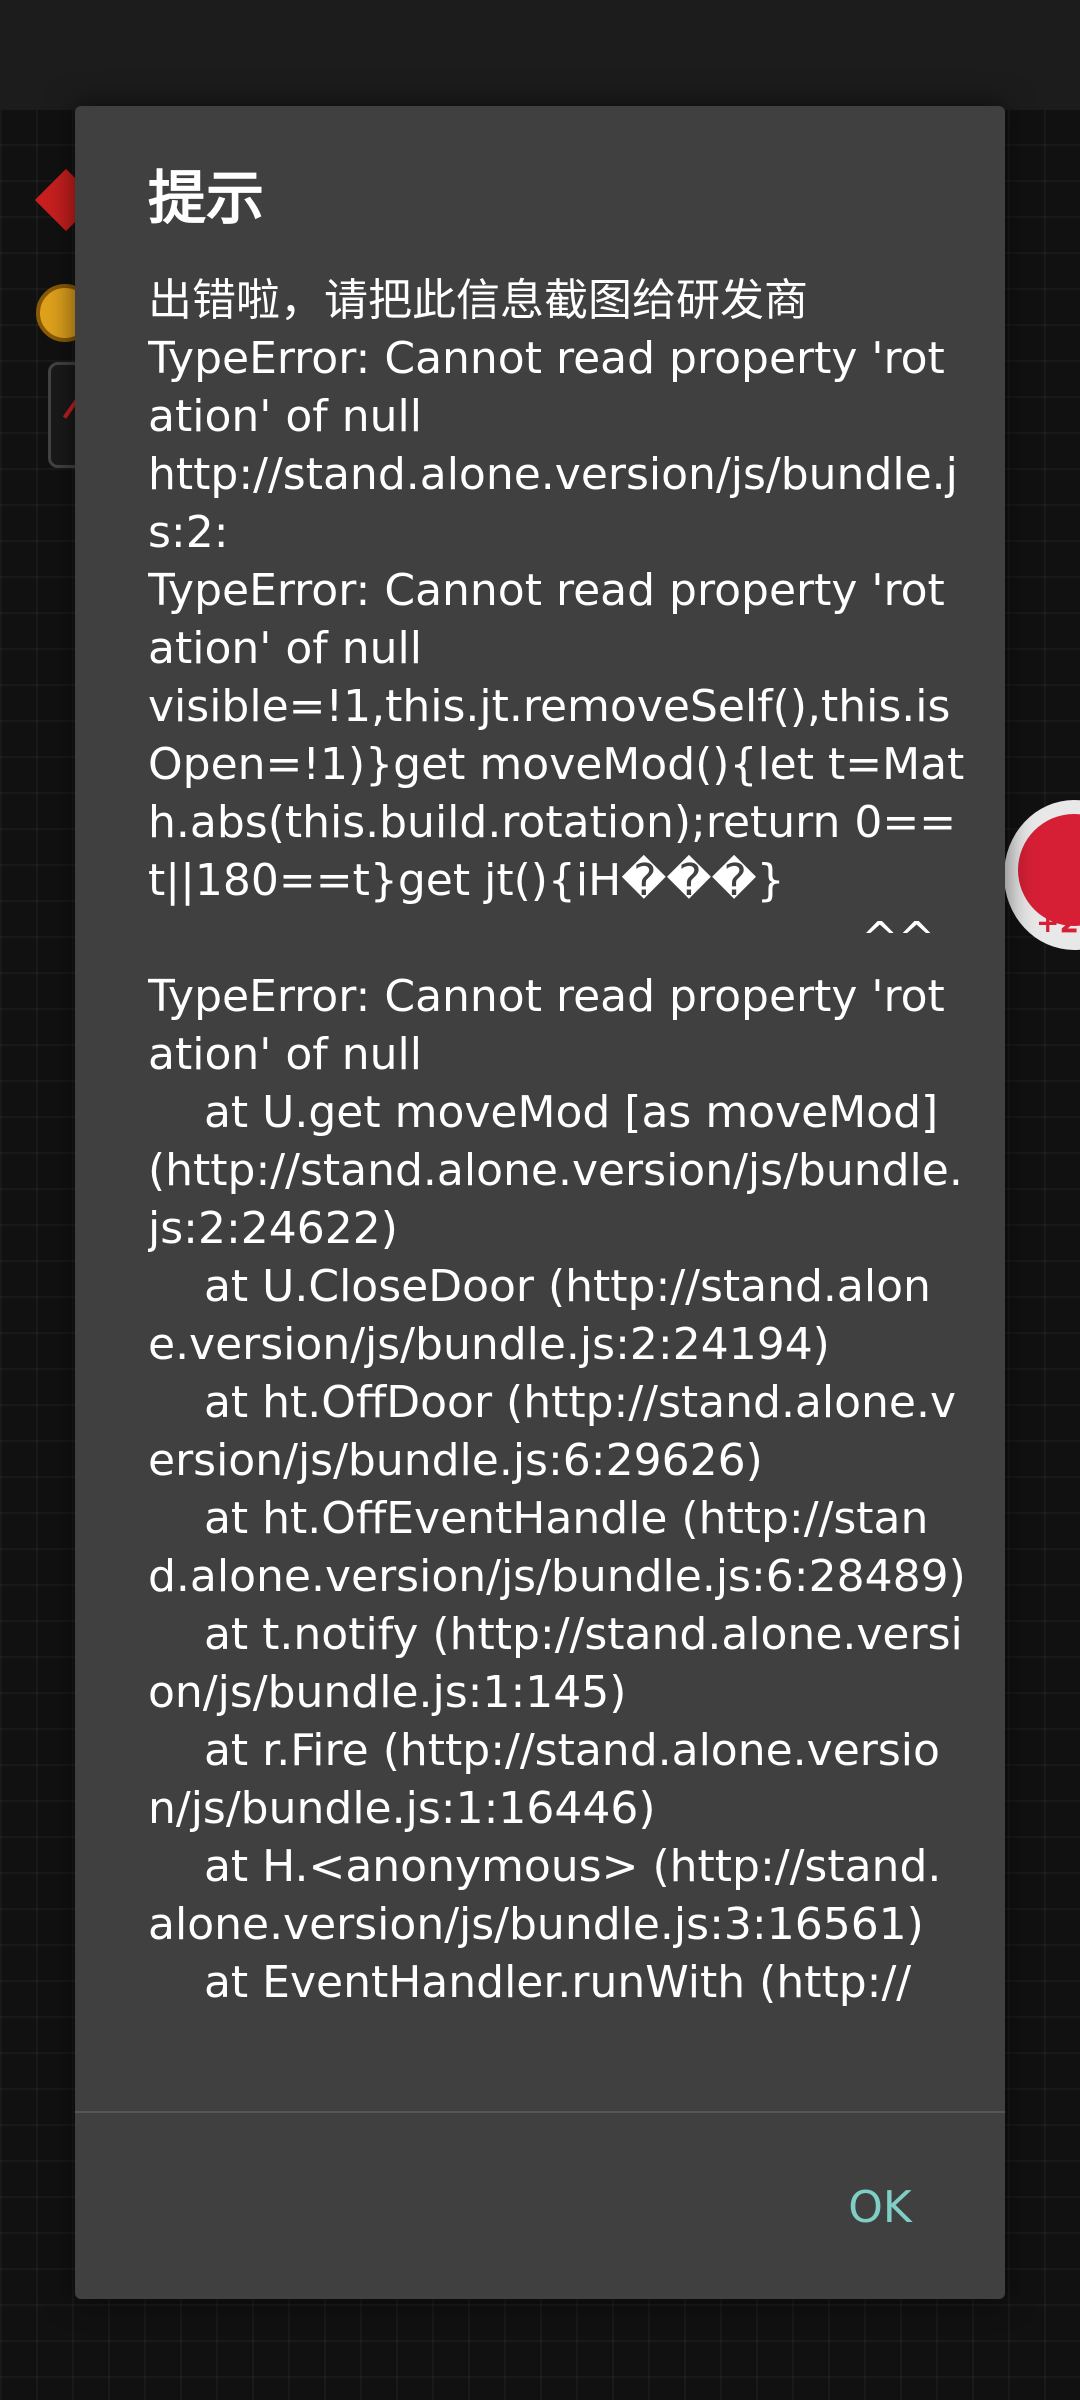  I want to click on ok-button: OK, so click(880, 2208).